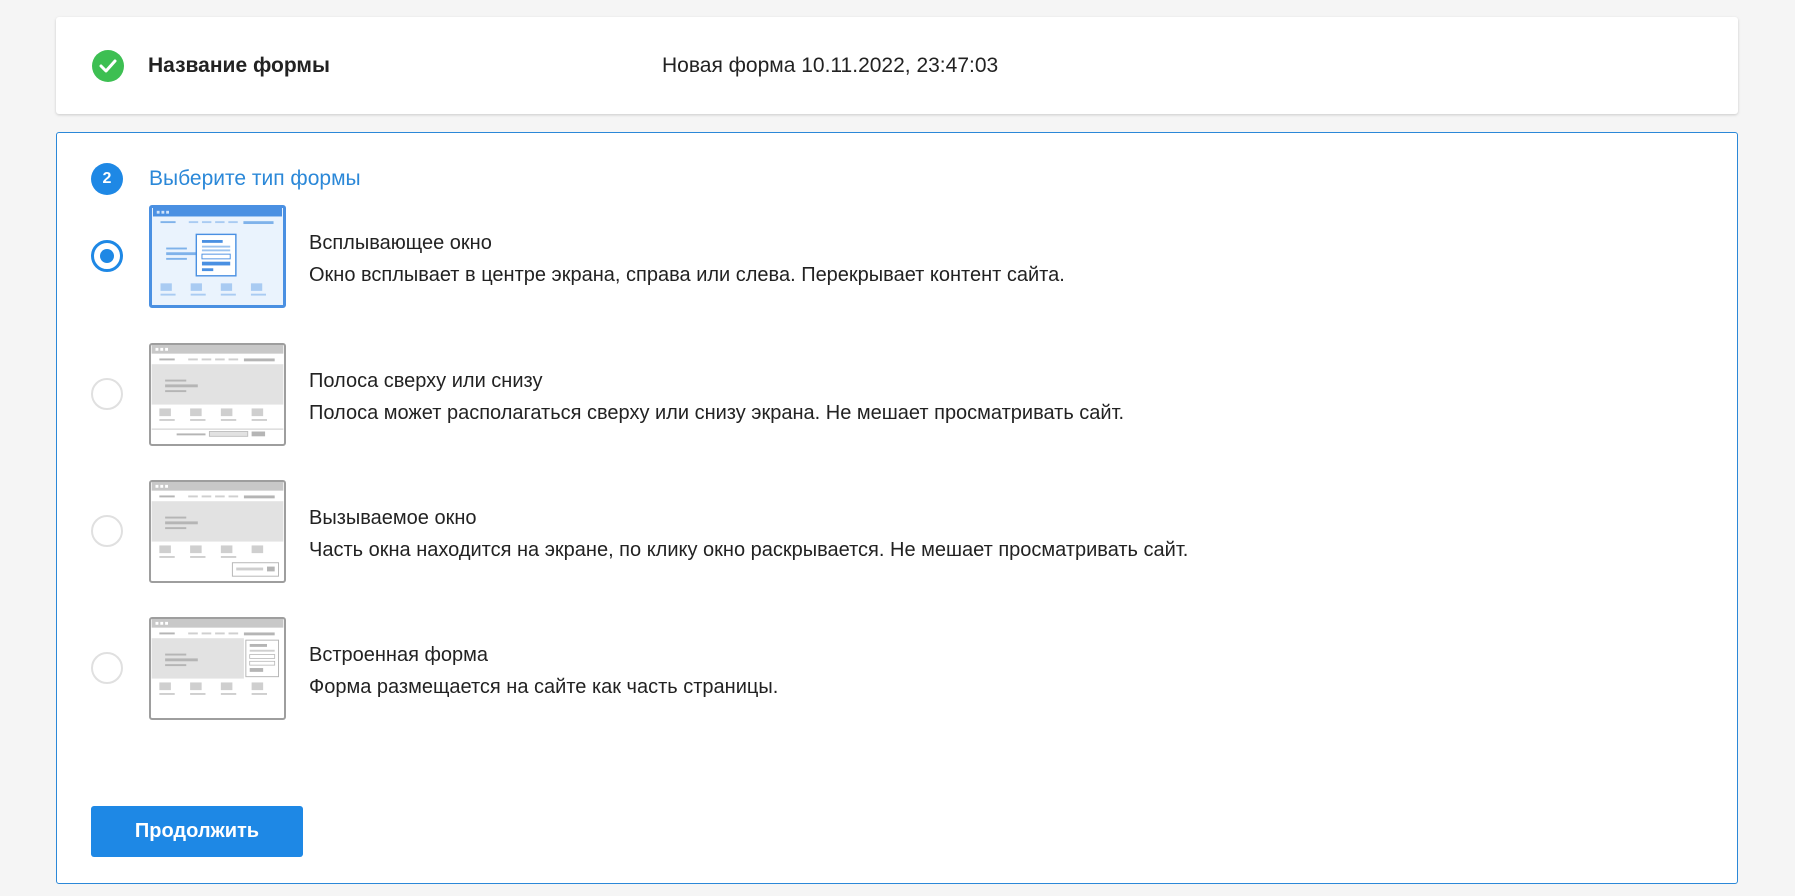 This screenshot has height=896, width=1795. What do you see at coordinates (107, 179) in the screenshot?
I see `step-number-badge: 2` at bounding box center [107, 179].